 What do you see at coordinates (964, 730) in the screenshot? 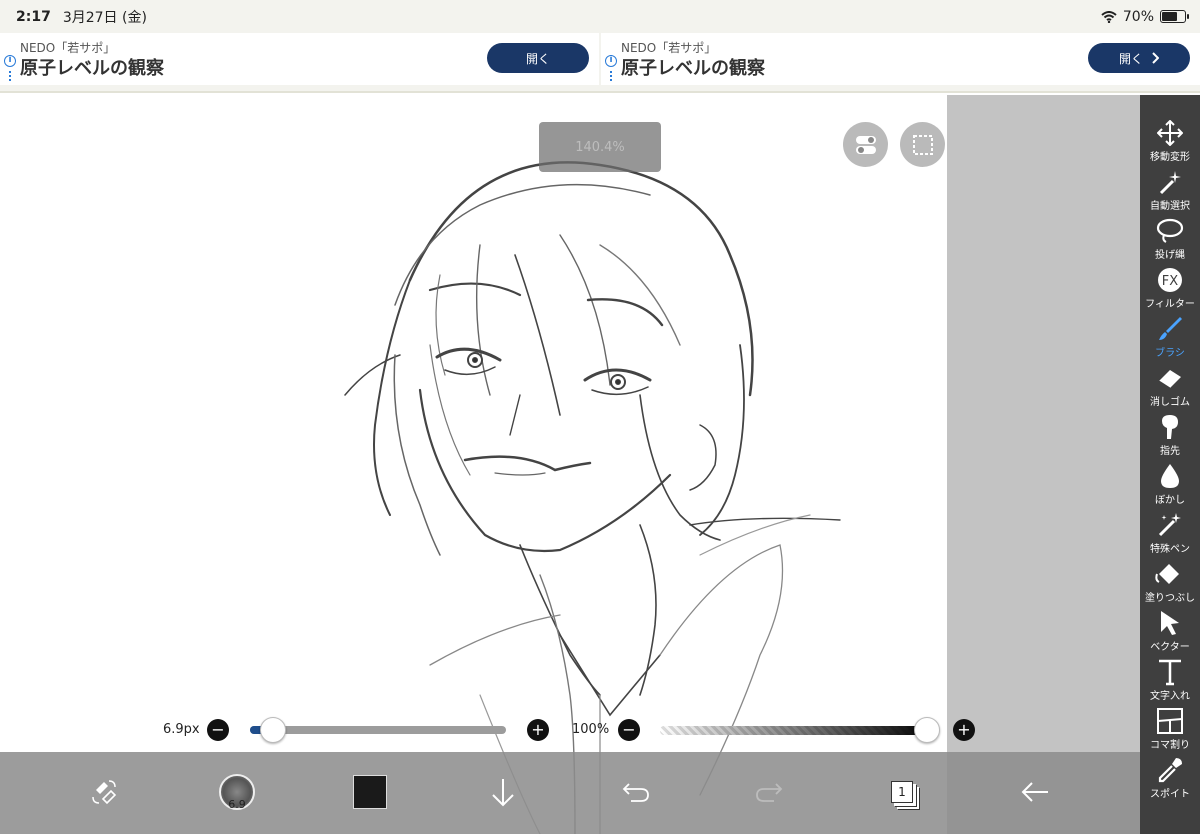
I see `opacity-increase-button: +` at bounding box center [964, 730].